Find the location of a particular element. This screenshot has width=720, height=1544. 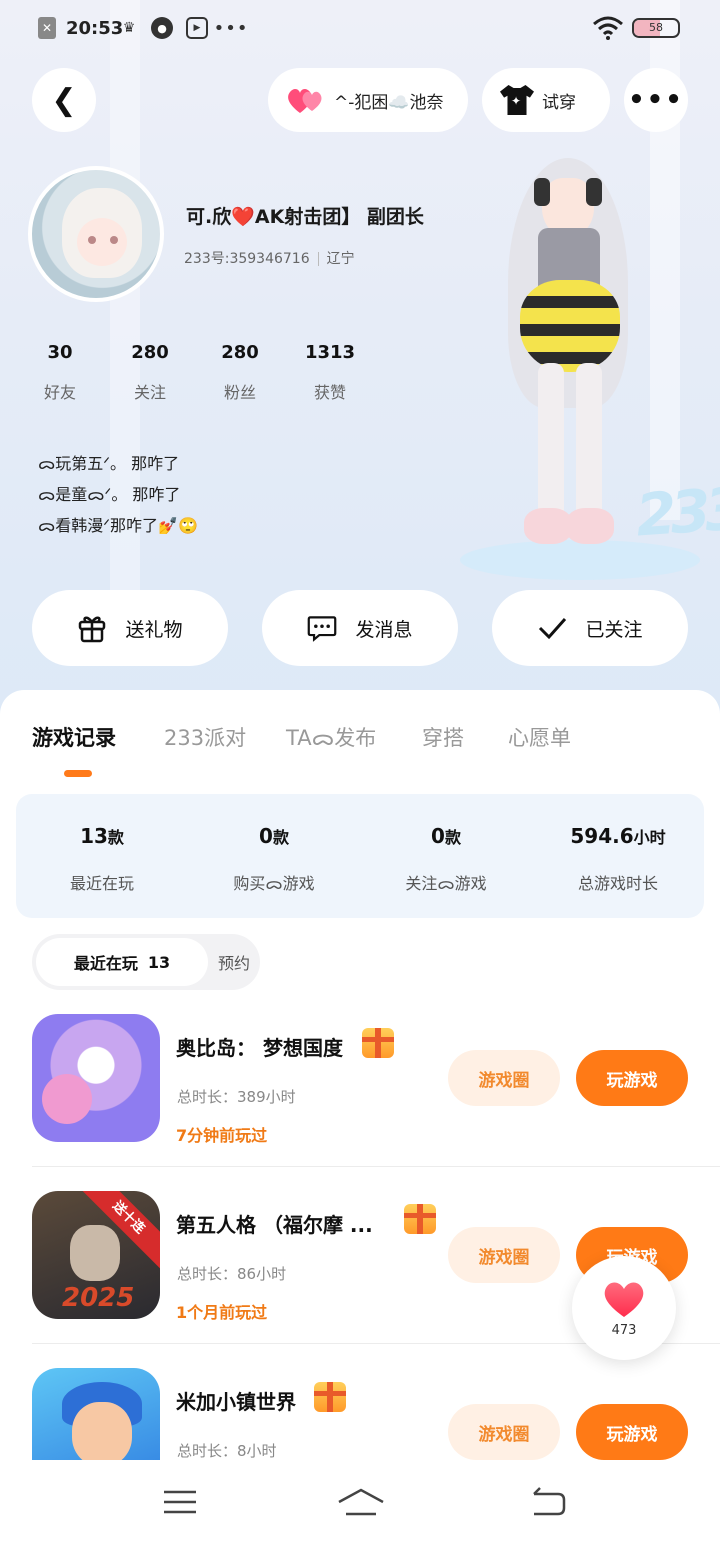

chevron-left-icon: ❮ is located at coordinates (64, 100).